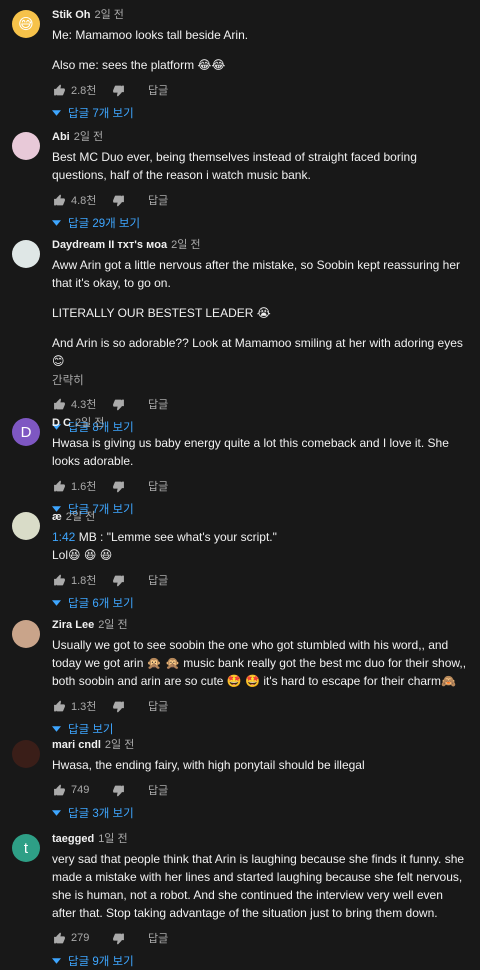  What do you see at coordinates (80, 790) in the screenshot?
I see `like-count: 749` at bounding box center [80, 790].